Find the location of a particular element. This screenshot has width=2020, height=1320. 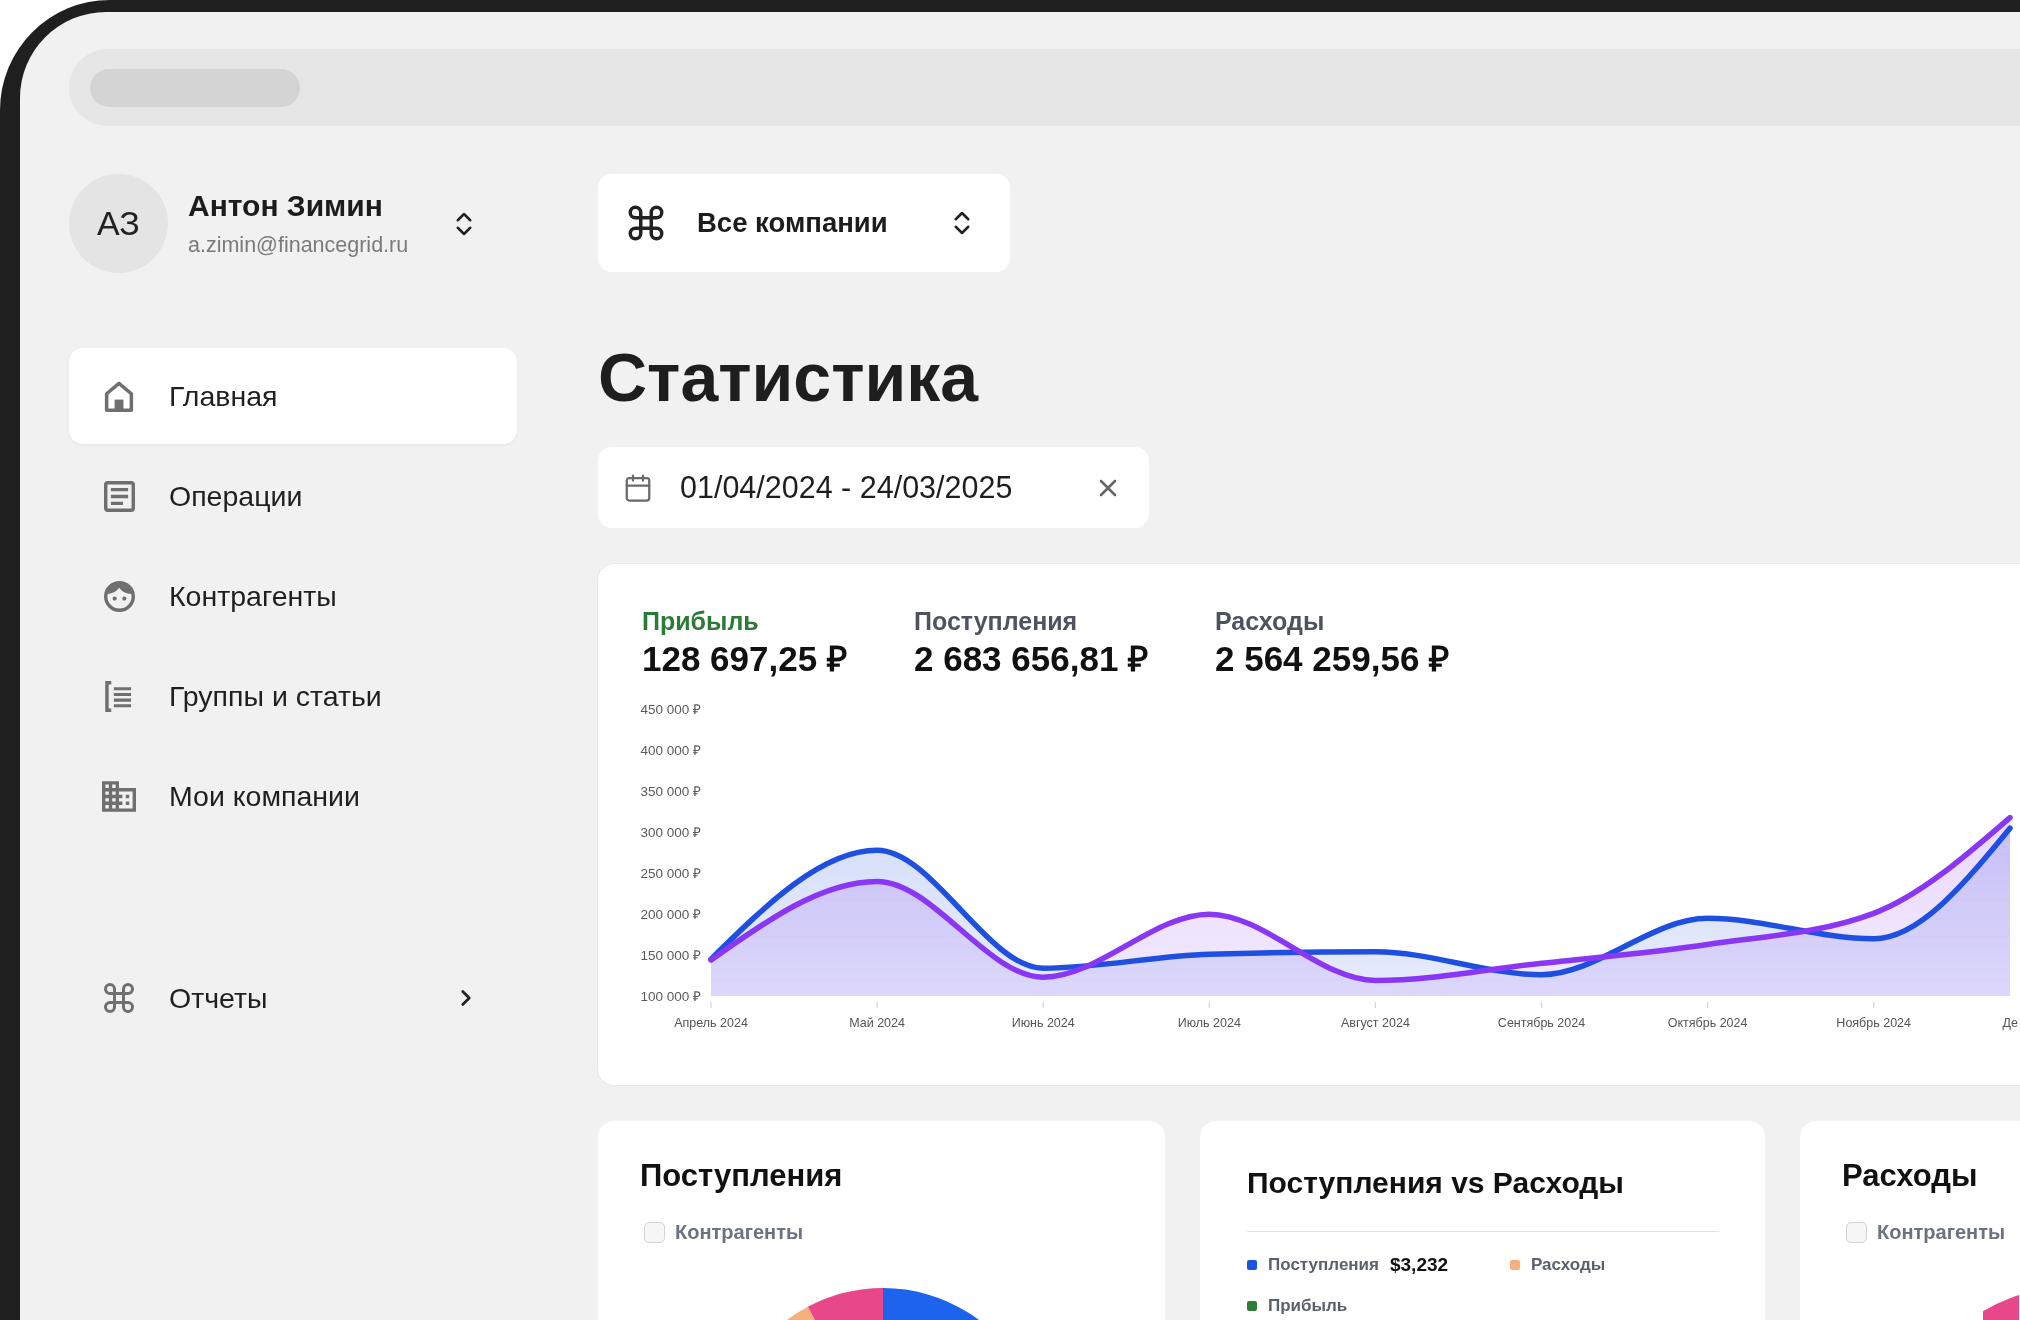

legend-value: $3,232 is located at coordinates (1419, 1265).